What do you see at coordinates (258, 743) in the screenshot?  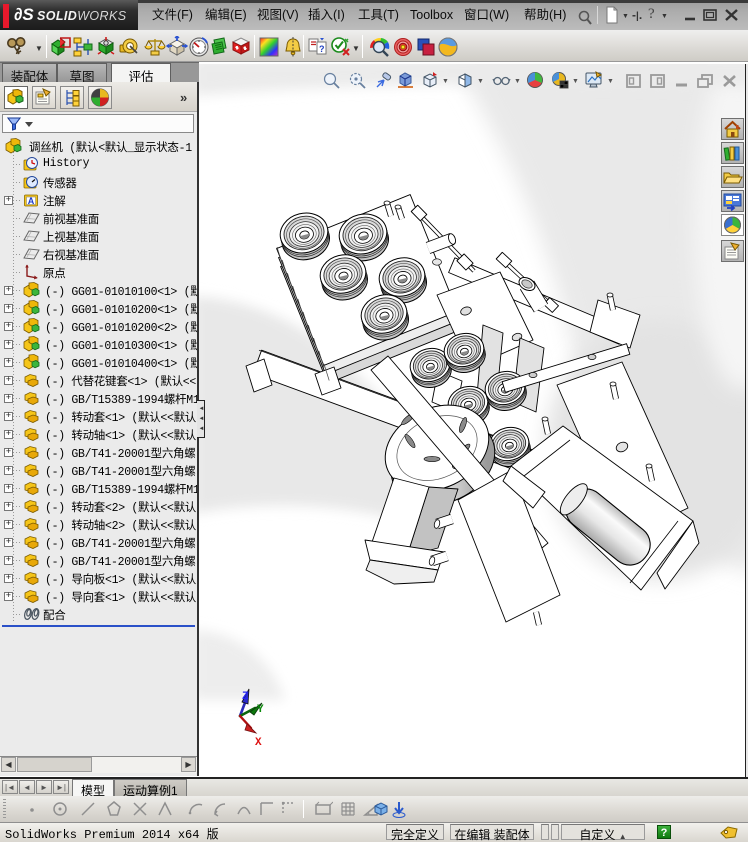 I see `svg-text: X` at bounding box center [258, 743].